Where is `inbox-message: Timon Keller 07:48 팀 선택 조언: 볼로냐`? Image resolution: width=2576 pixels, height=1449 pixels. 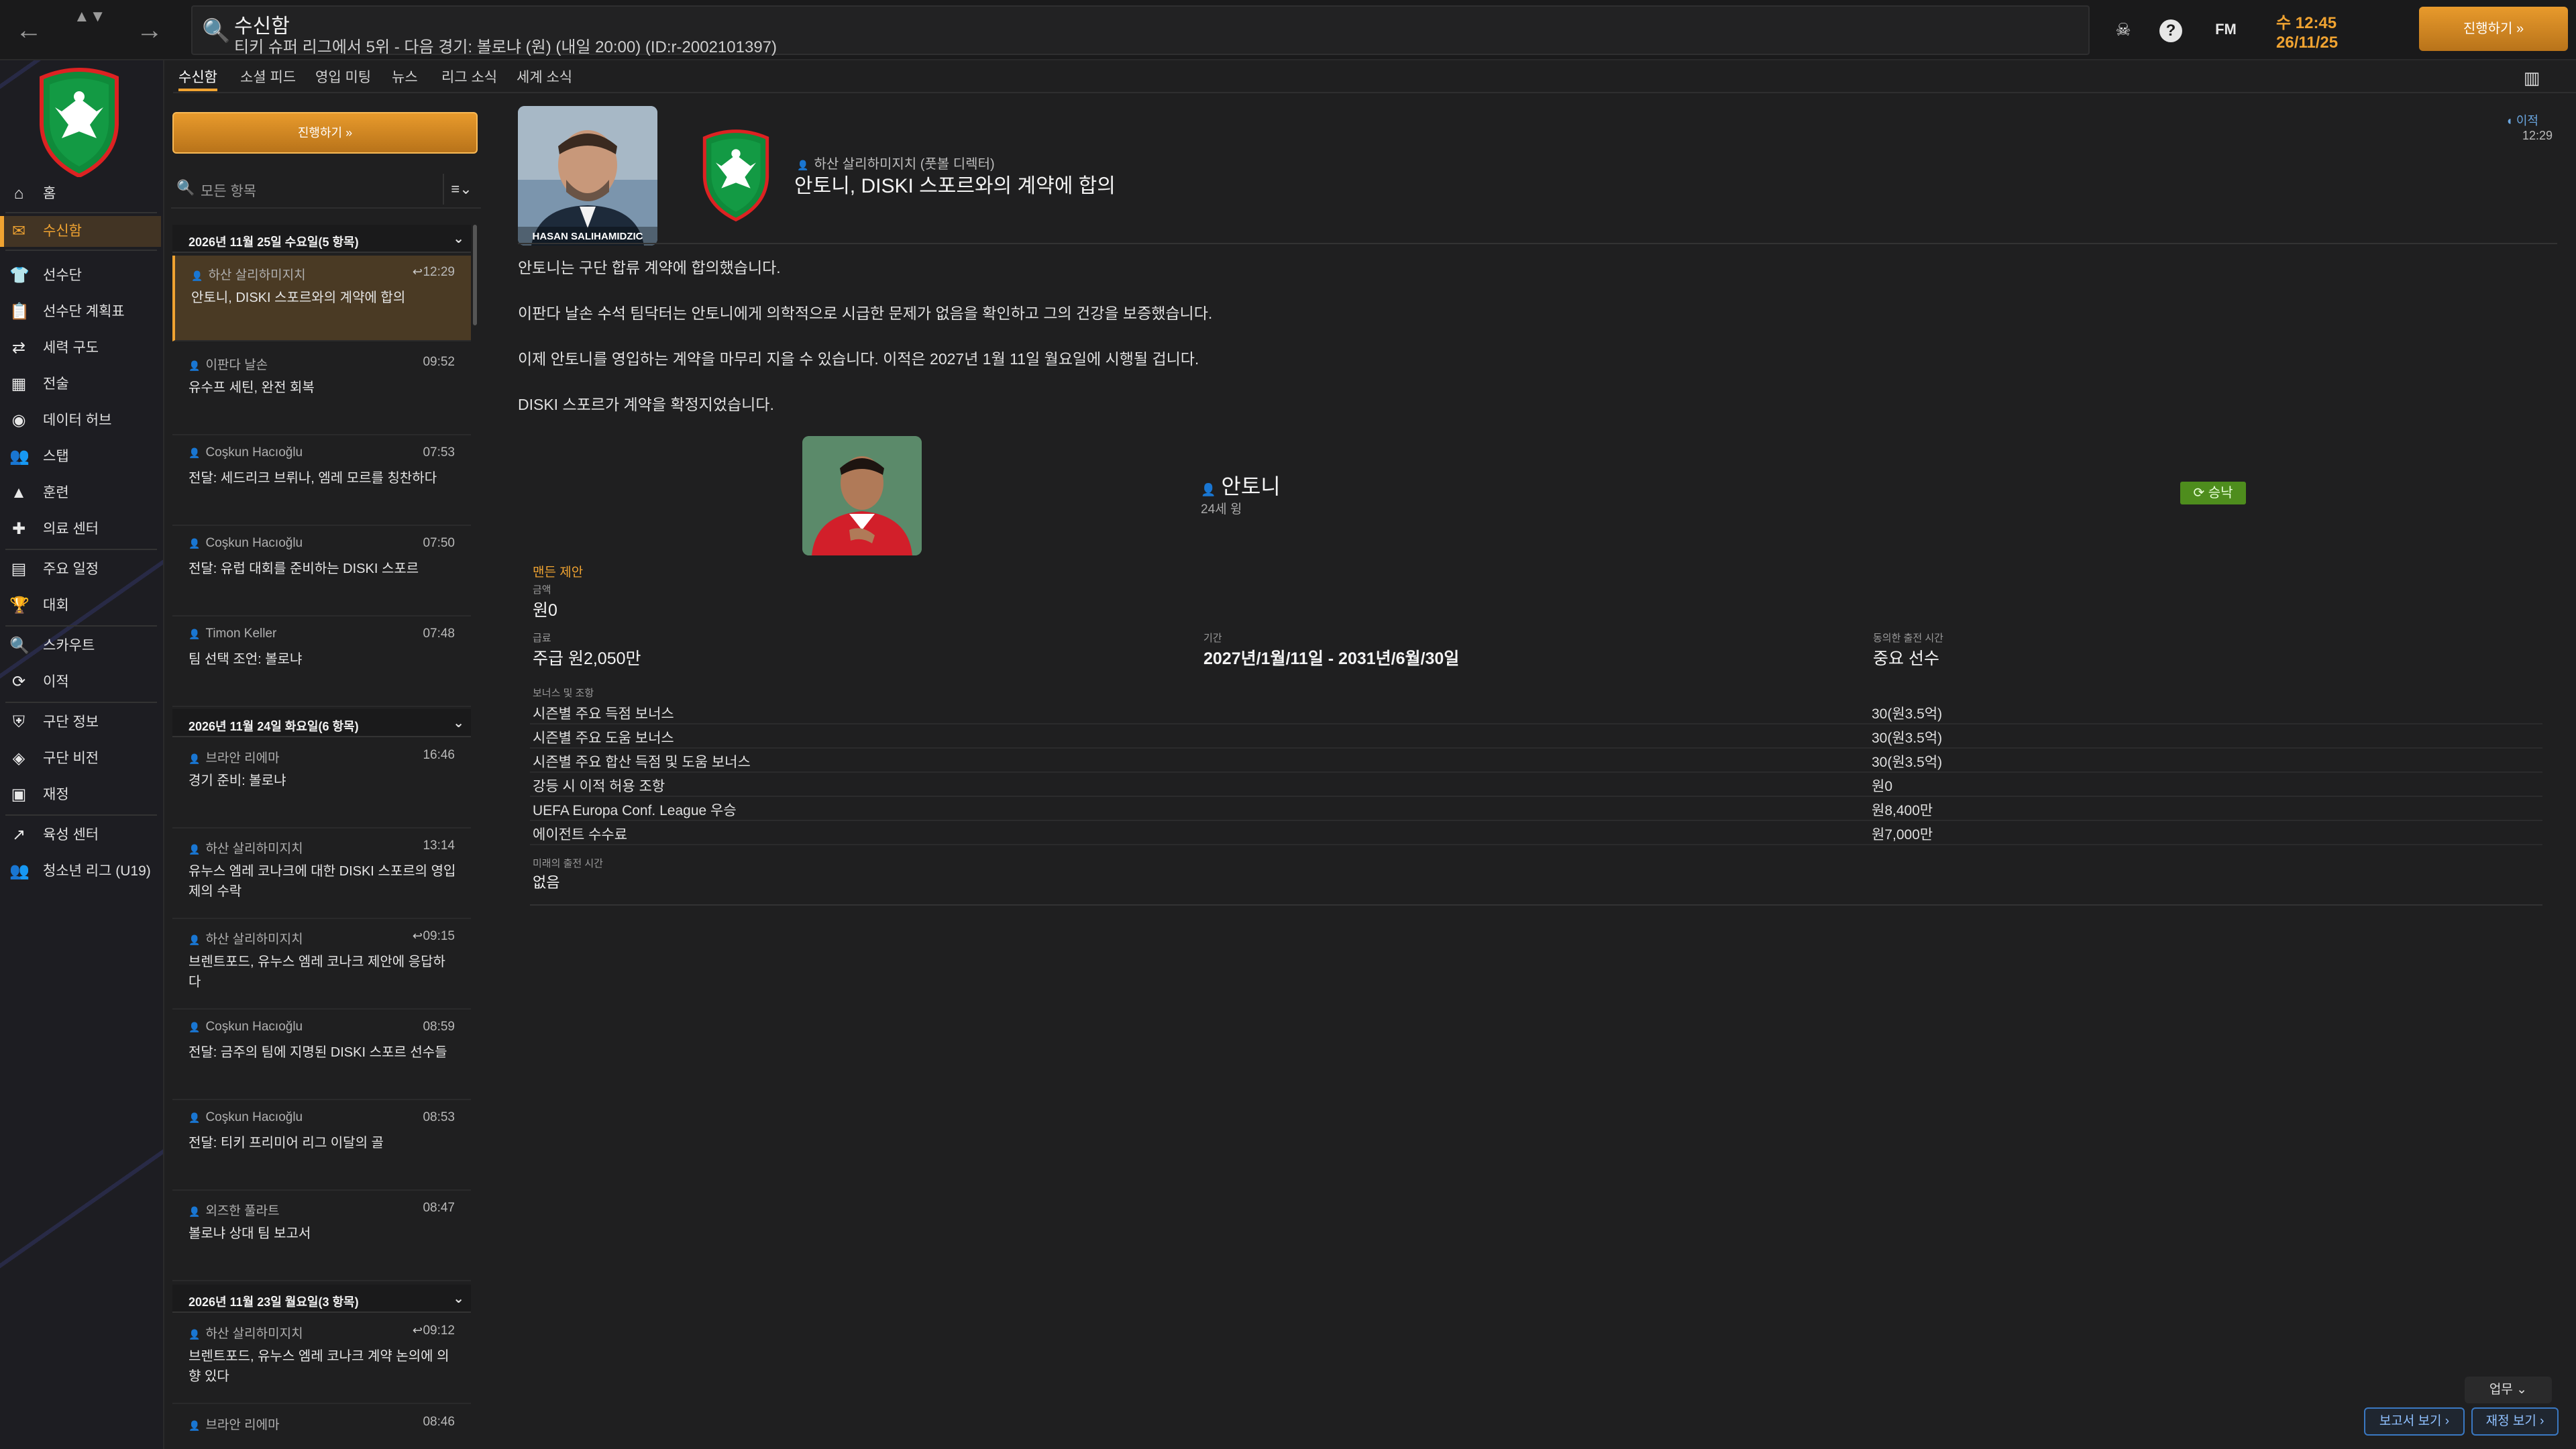 inbox-message: Timon Keller 07:48 팀 선택 조언: 볼로냐 is located at coordinates (321, 662).